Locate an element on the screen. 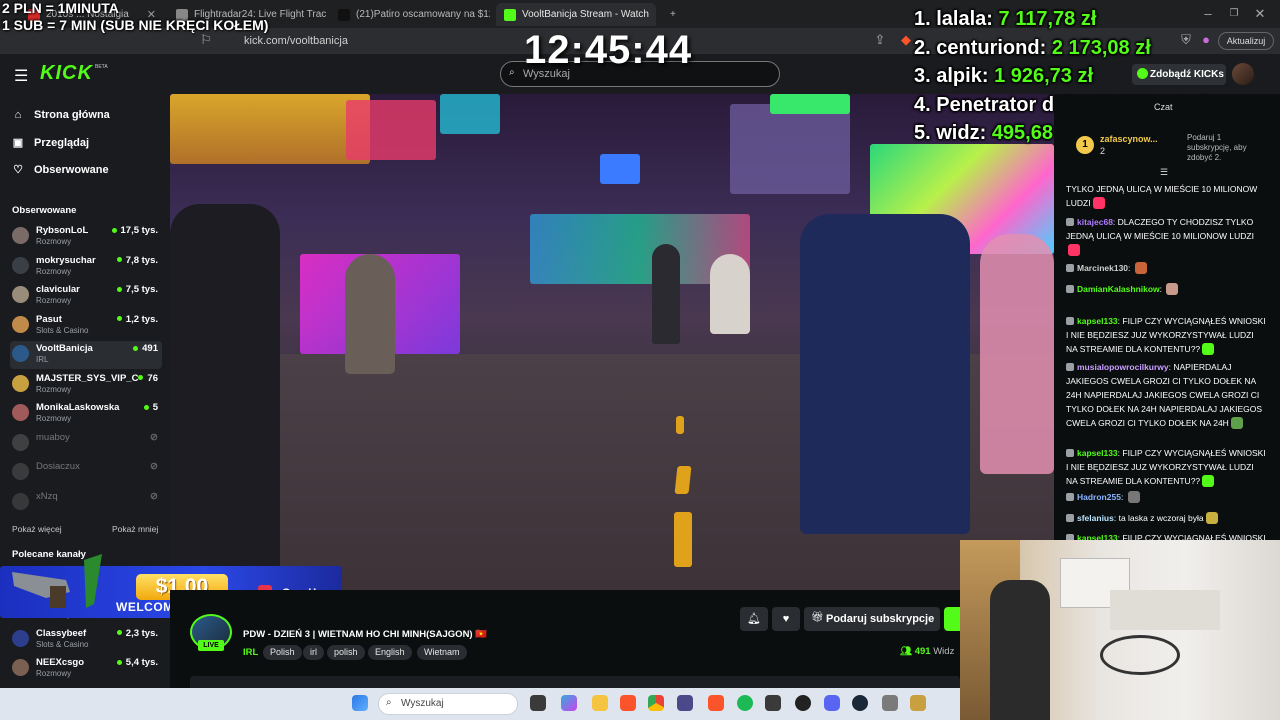  brave-active-icon is located at coordinates (716, 703).